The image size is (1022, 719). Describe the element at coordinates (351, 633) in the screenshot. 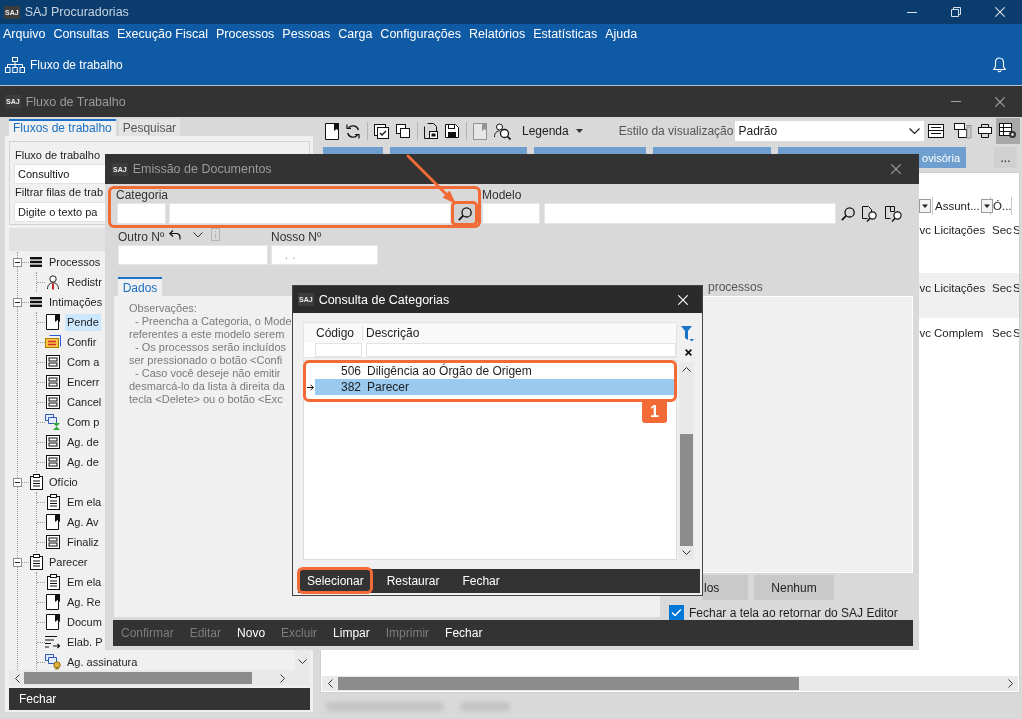

I see `action-button: Limpar` at that location.